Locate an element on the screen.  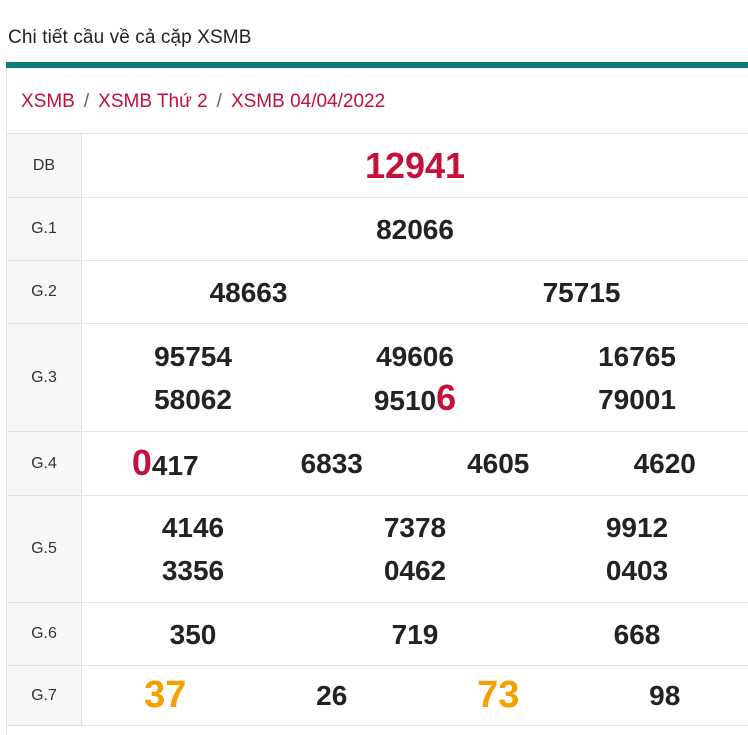
prize-number: 58062 is located at coordinates (193, 399).